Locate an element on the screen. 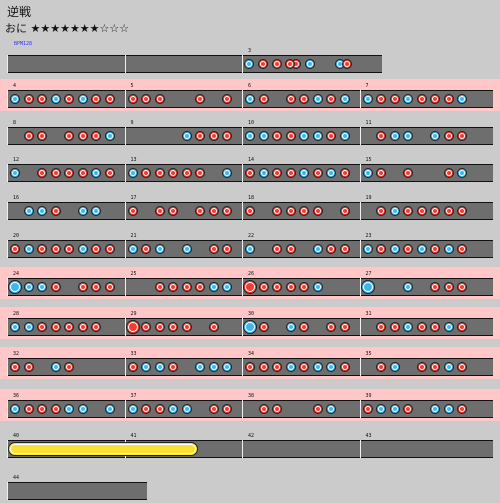 The width and height of the screenshot is (500, 503). measure-number: 40 is located at coordinates (16, 436).